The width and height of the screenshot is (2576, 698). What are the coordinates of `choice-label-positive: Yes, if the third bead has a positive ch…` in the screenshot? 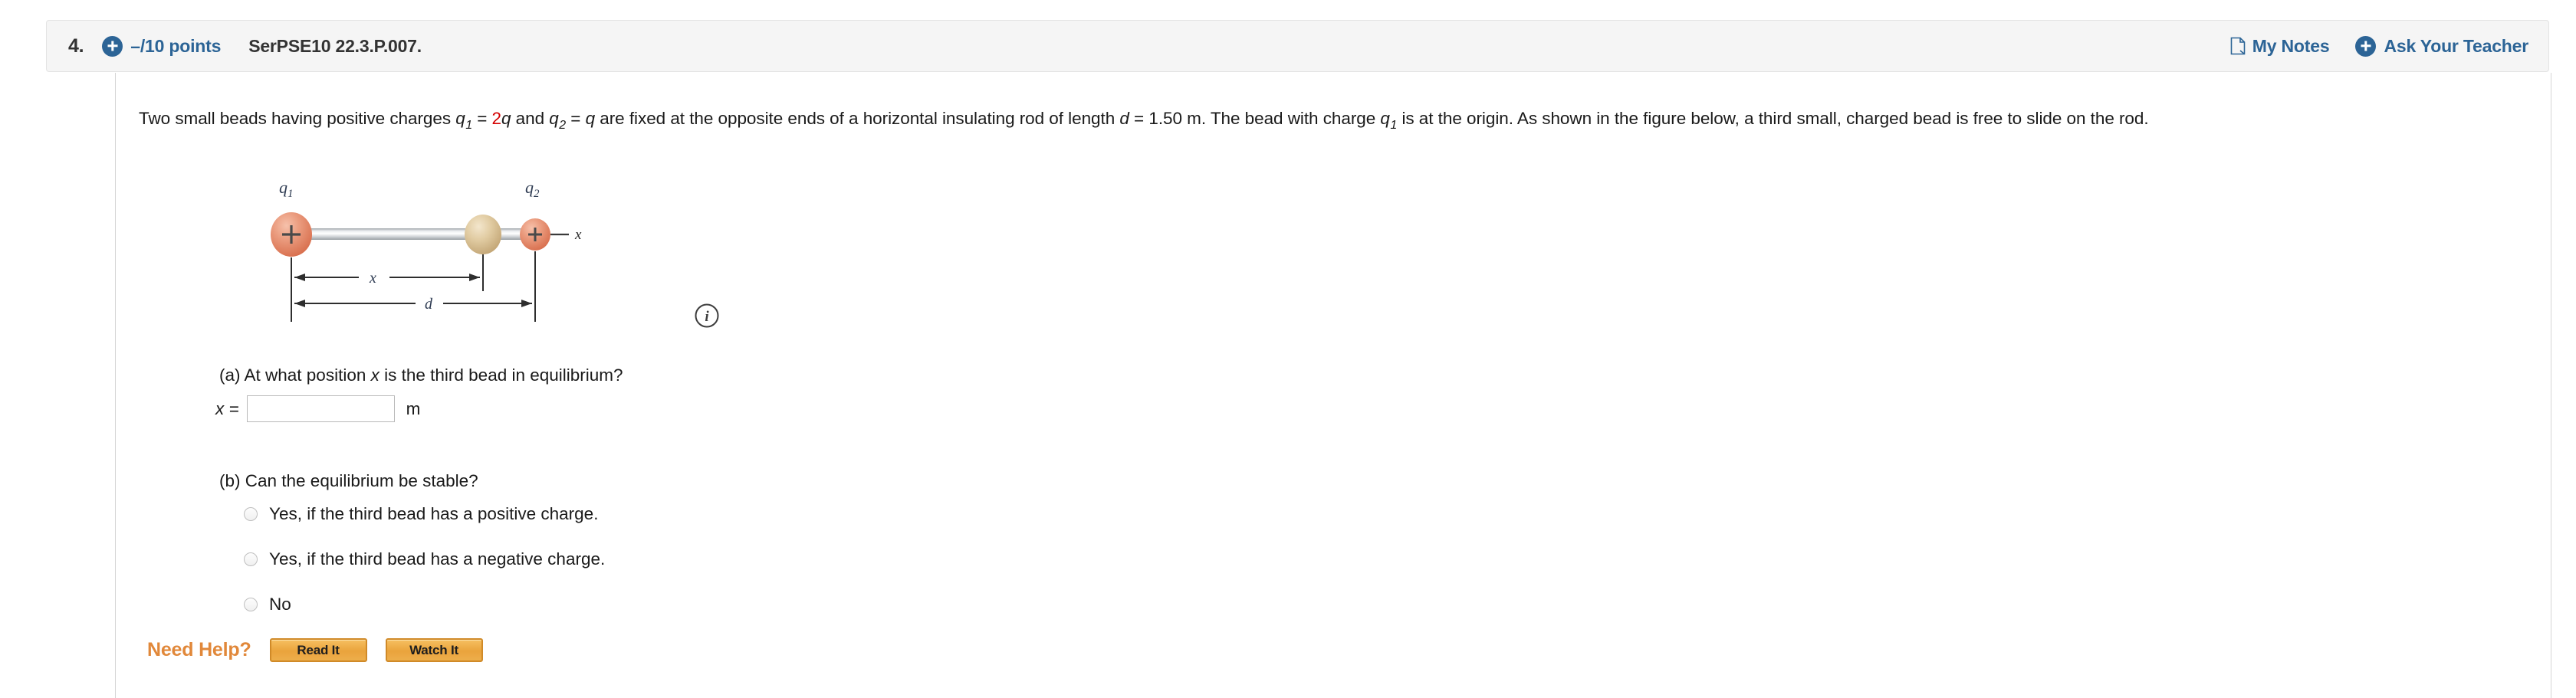 It's located at (434, 513).